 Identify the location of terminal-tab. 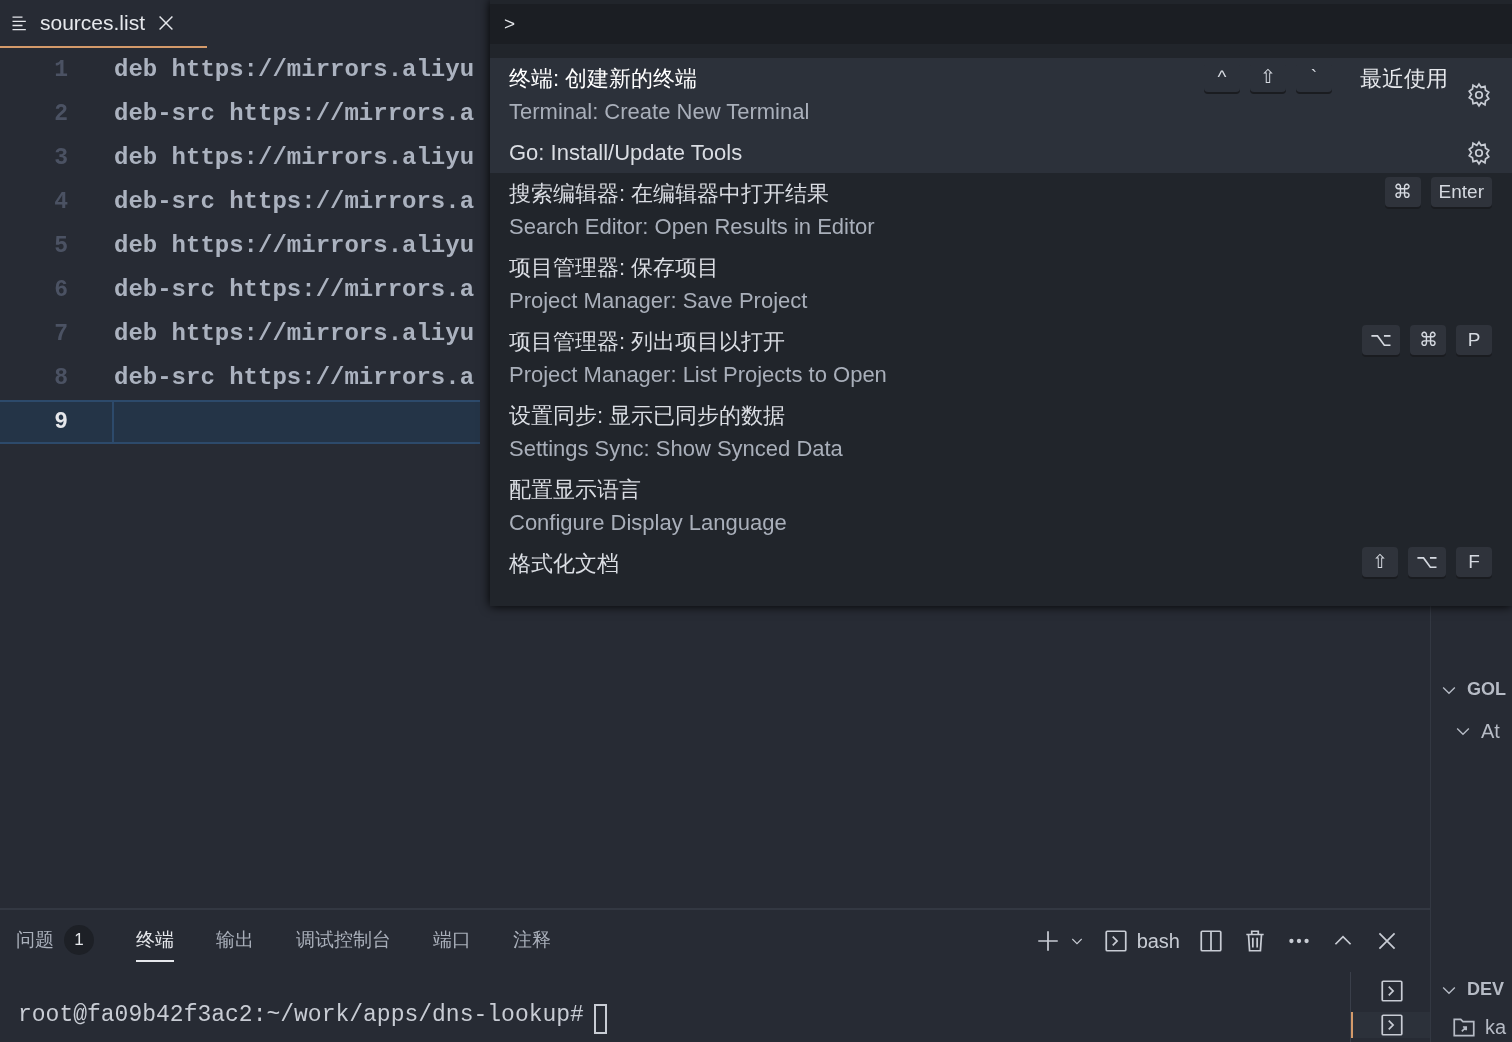
(1390, 1025).